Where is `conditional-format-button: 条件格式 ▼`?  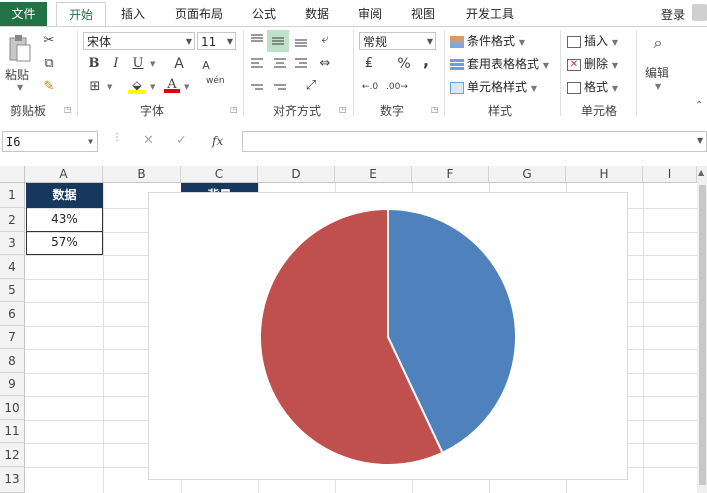
conditional-format-button: 条件格式 ▼ is located at coordinates (487, 42).